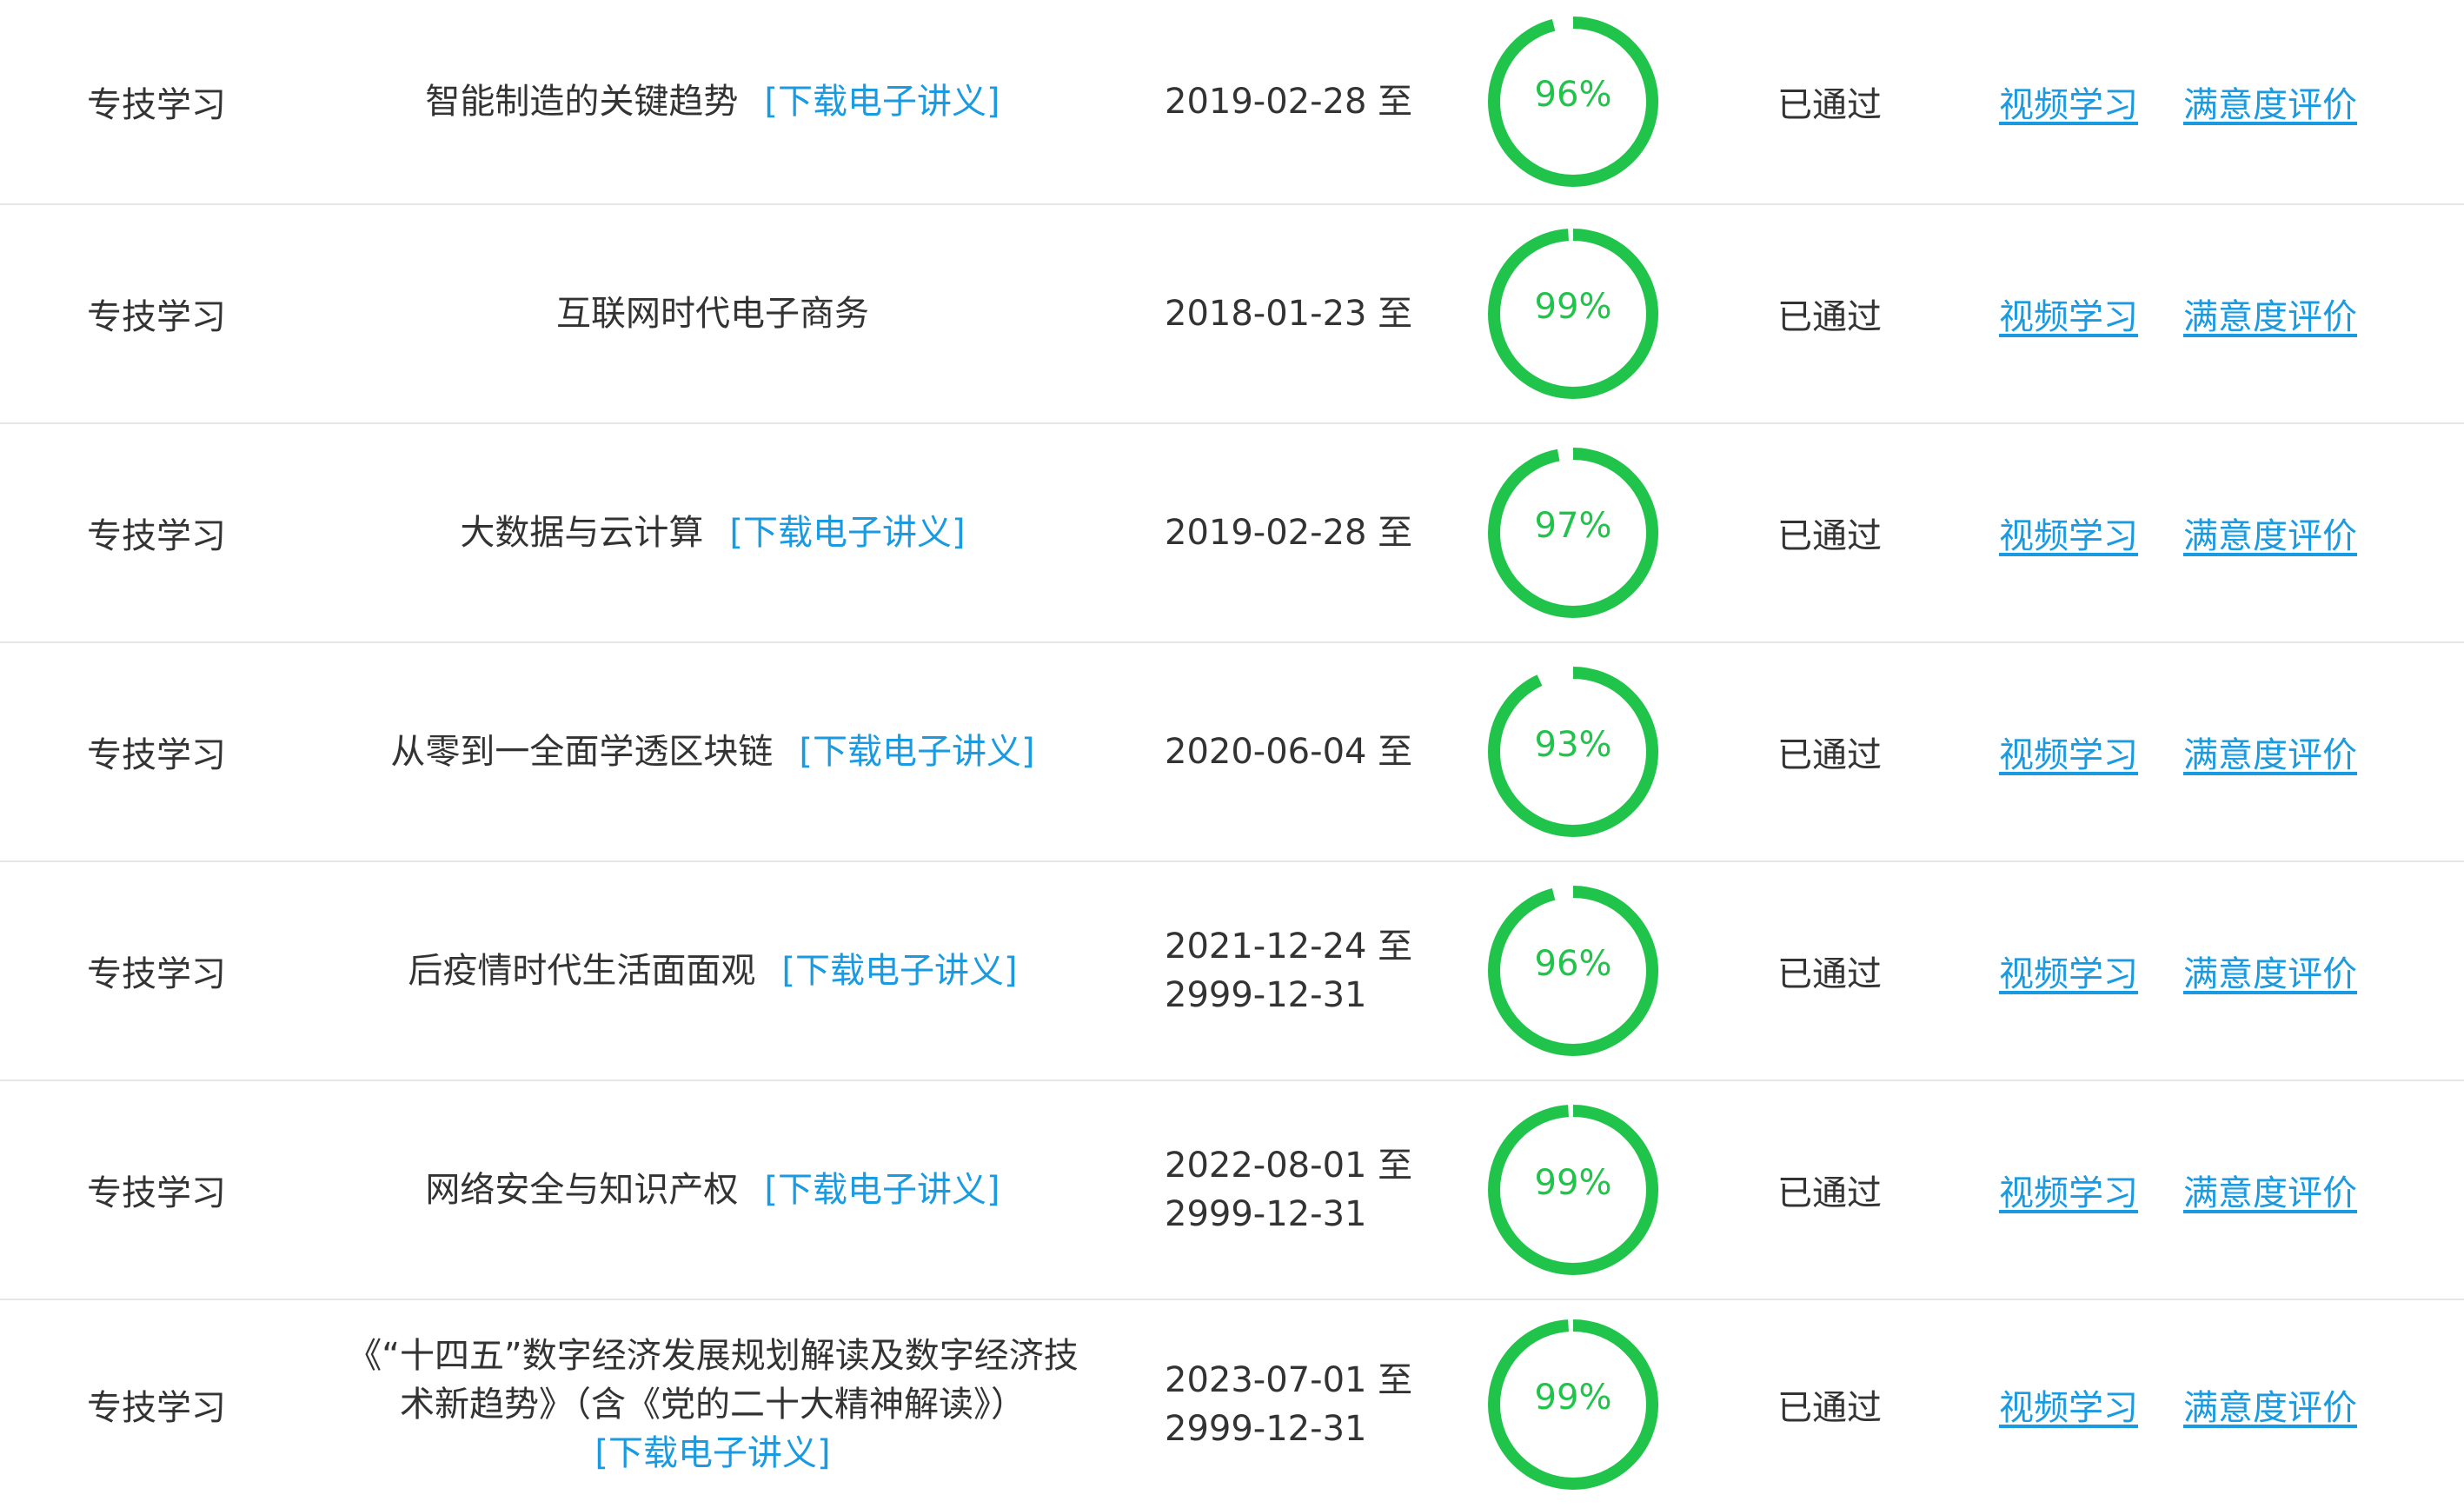  I want to click on date-start: 2020-06-04 至, so click(1289, 752).